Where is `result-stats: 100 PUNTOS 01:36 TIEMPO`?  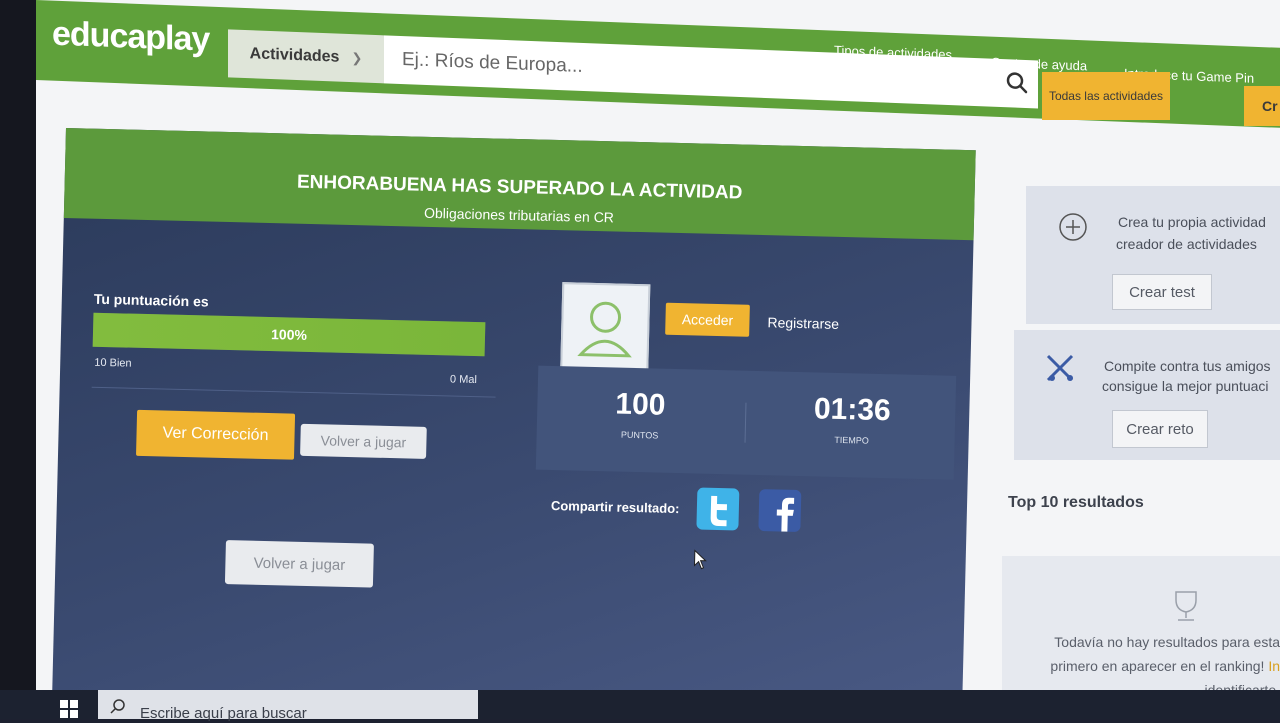 result-stats: 100 PUNTOS 01:36 TIEMPO is located at coordinates (746, 422).